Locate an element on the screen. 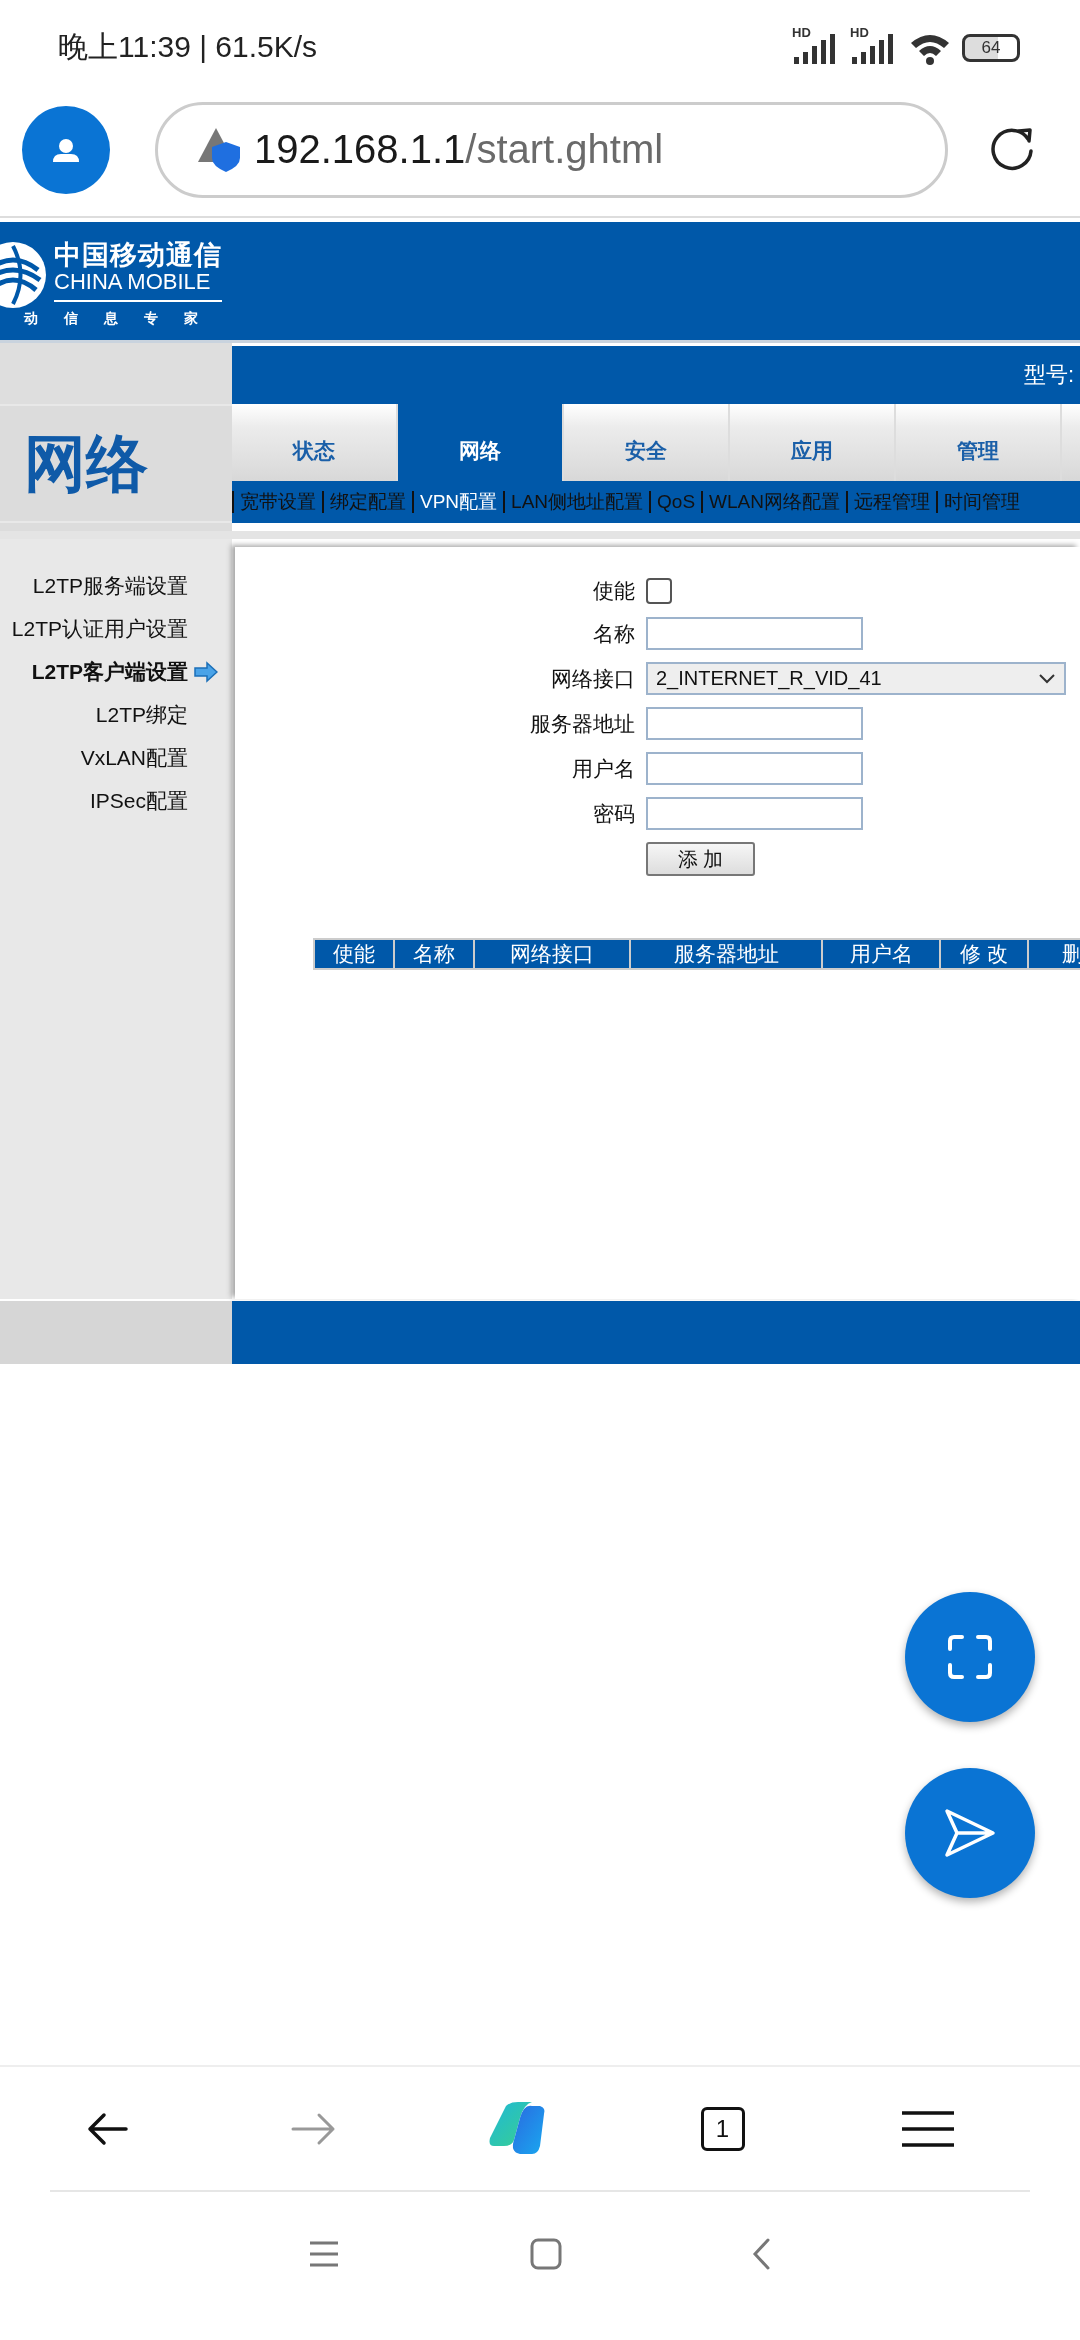 The height and width of the screenshot is (2340, 1080). logo-name-english: CHINA MOBILE is located at coordinates (138, 286).